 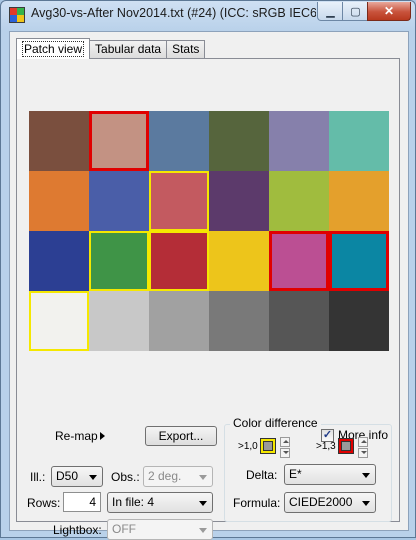 I want to click on threshold-2-spinner, so click(x=363, y=447).